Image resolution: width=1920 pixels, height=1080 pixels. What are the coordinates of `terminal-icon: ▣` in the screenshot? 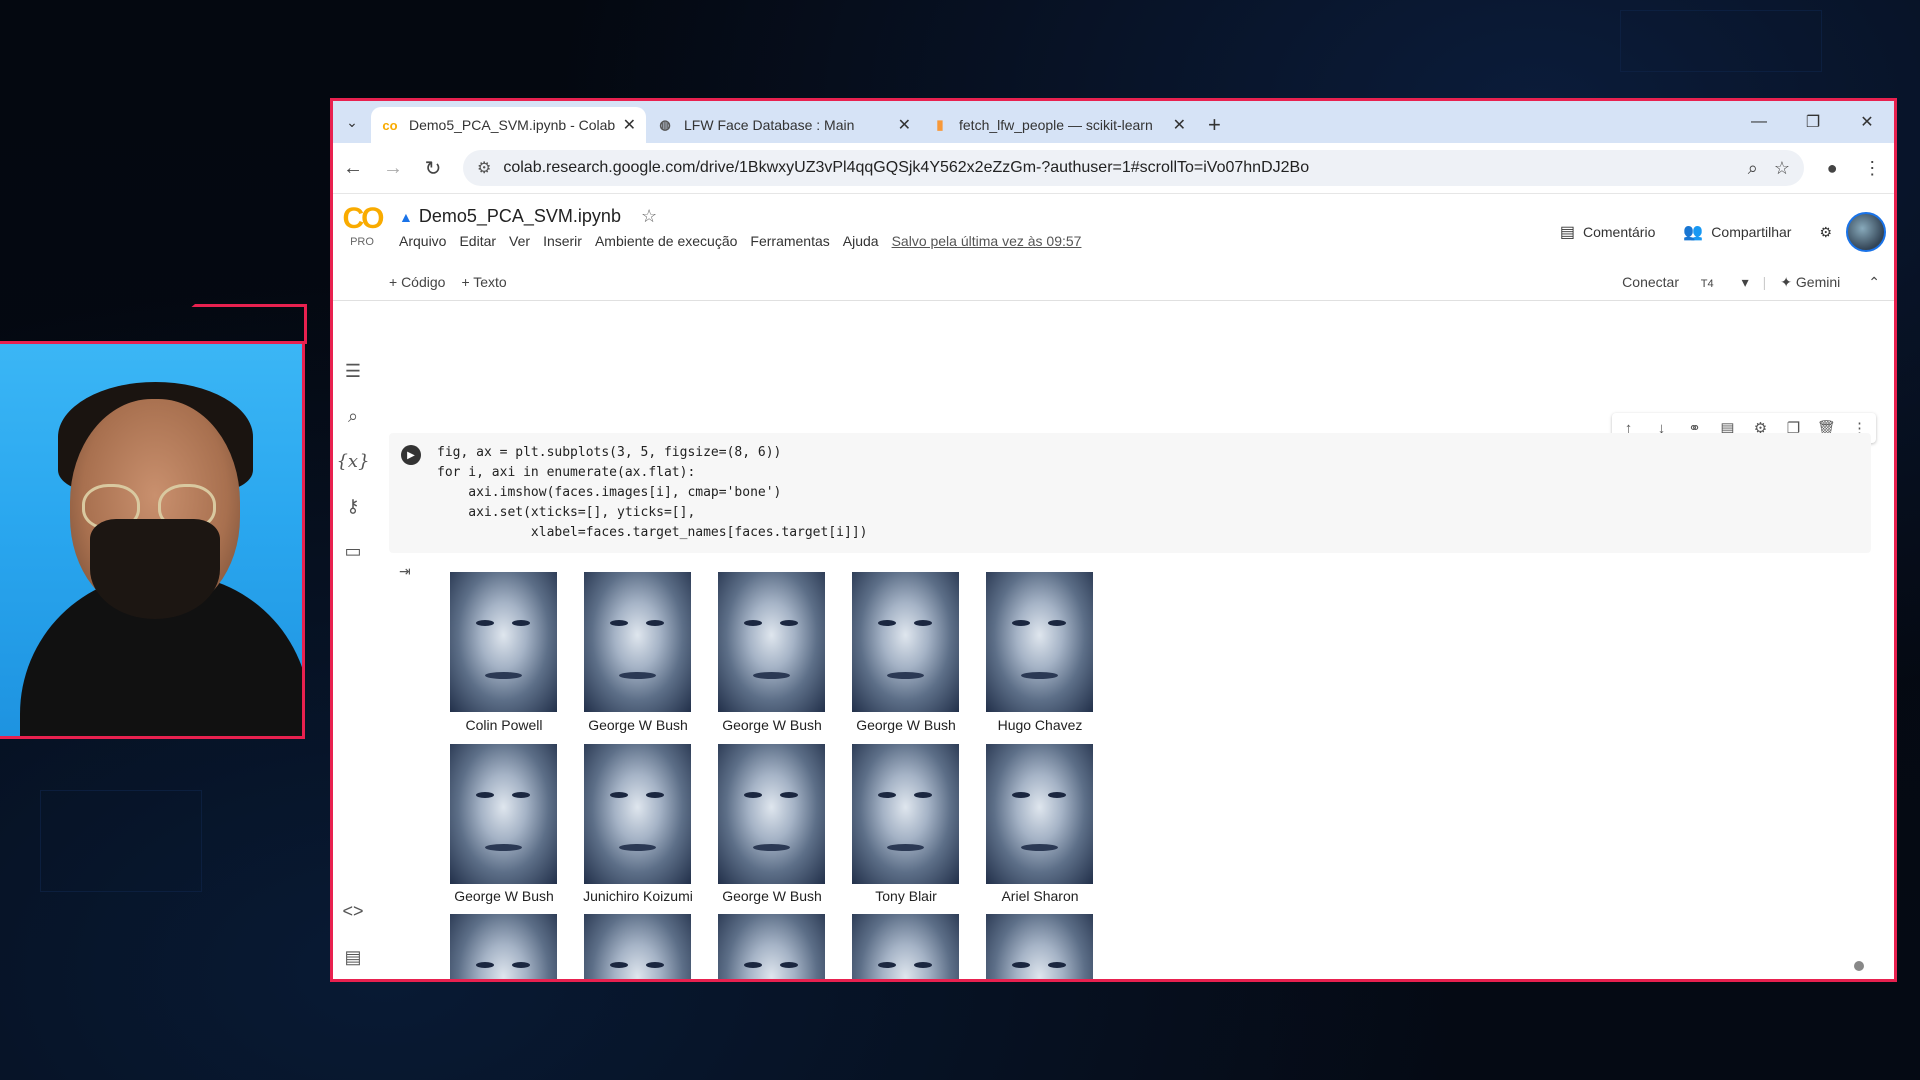 It's located at (353, 981).